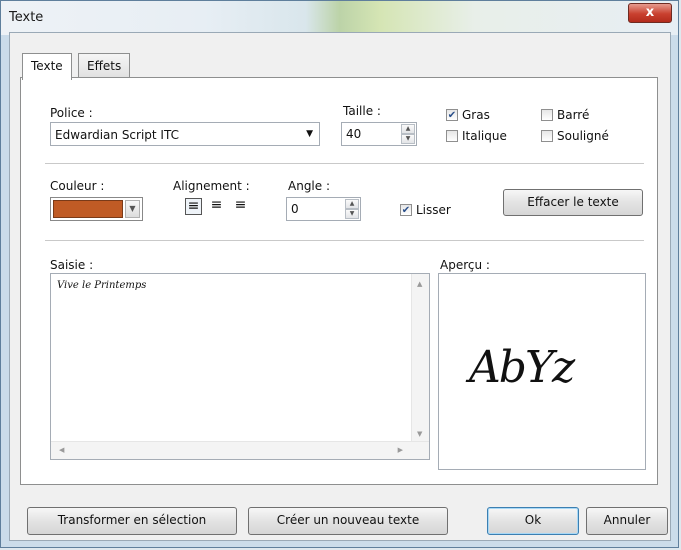 This screenshot has width=681, height=550. I want to click on scroll-up-icon: ▲, so click(419, 284).